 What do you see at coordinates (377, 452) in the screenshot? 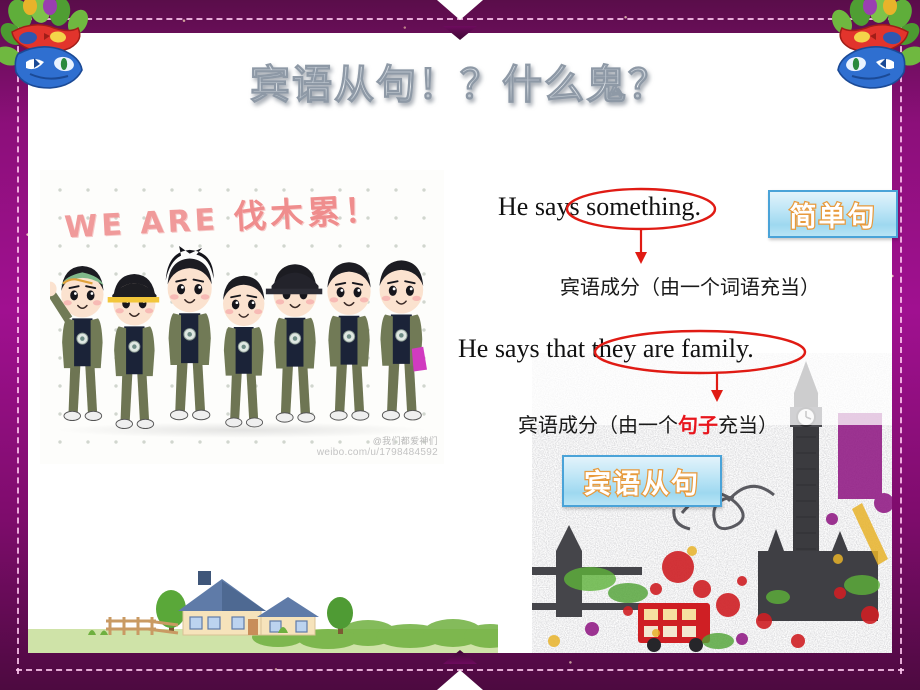
I see `watermark-line-2: weibo.com/u/1798484592` at bounding box center [377, 452].